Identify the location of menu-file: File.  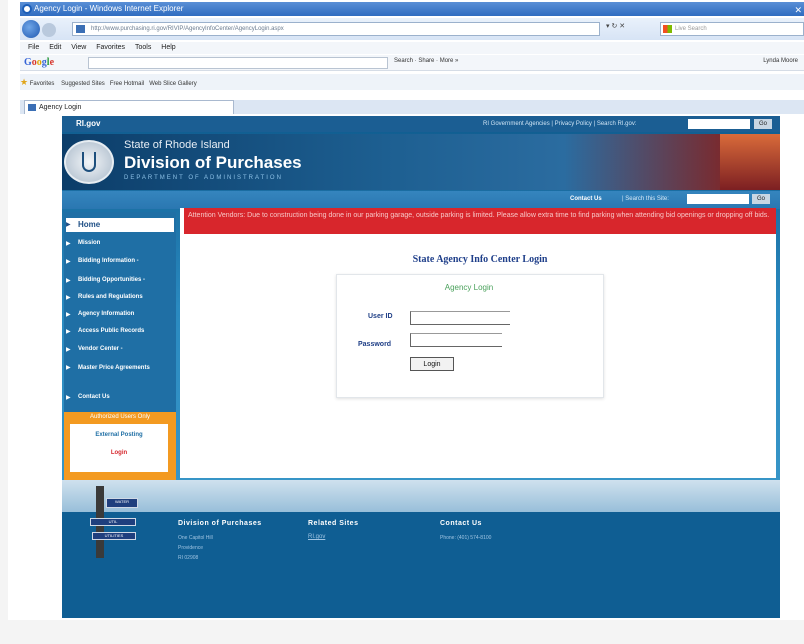
(33, 48).